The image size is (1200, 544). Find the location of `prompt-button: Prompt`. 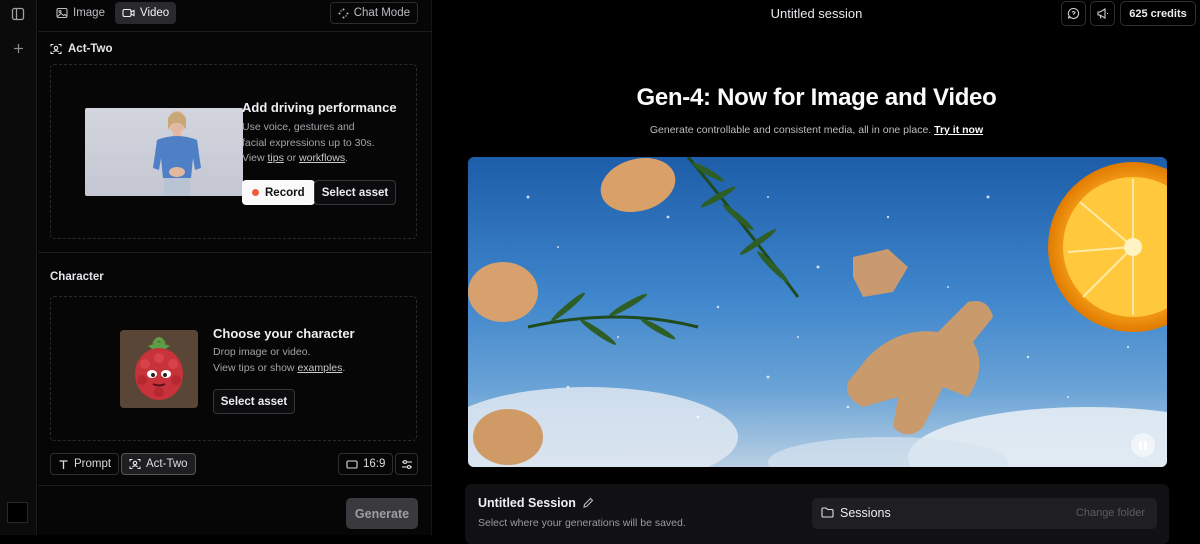

prompt-button: Prompt is located at coordinates (85, 464).